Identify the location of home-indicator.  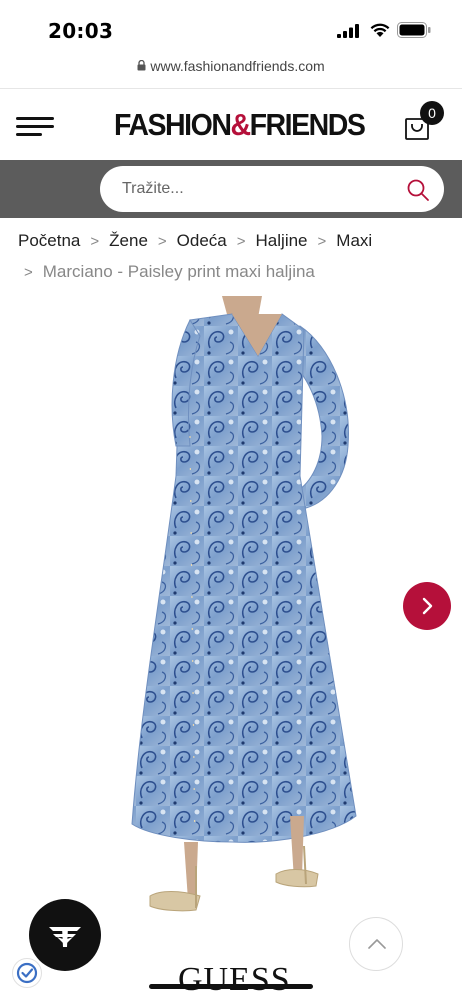
(231, 986).